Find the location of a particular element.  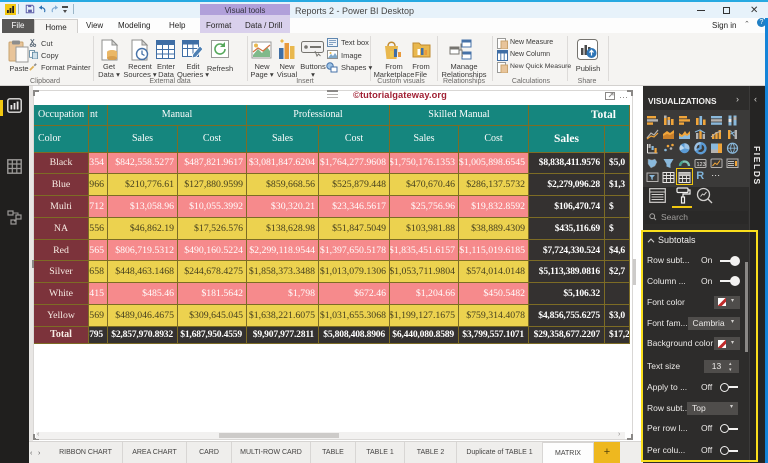

svg-text: 123 is located at coordinates (700, 165).